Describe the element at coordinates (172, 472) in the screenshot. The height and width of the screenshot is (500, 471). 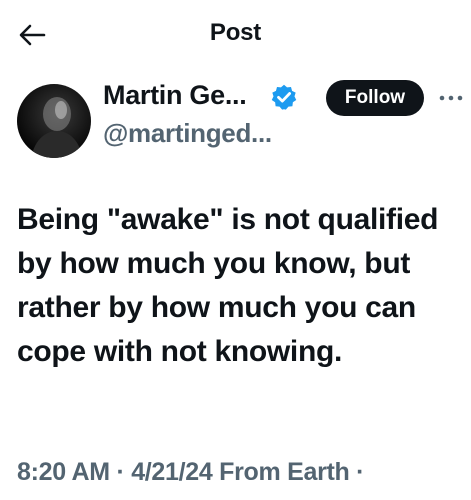
I see `post-date: 4/21/24` at that location.